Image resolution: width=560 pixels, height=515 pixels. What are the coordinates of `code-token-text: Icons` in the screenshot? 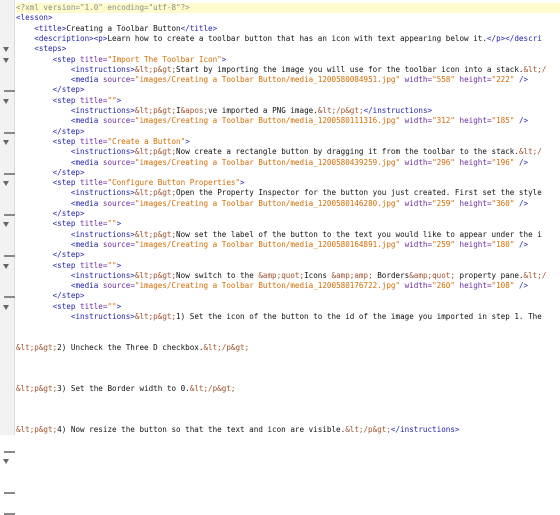 It's located at (318, 275).